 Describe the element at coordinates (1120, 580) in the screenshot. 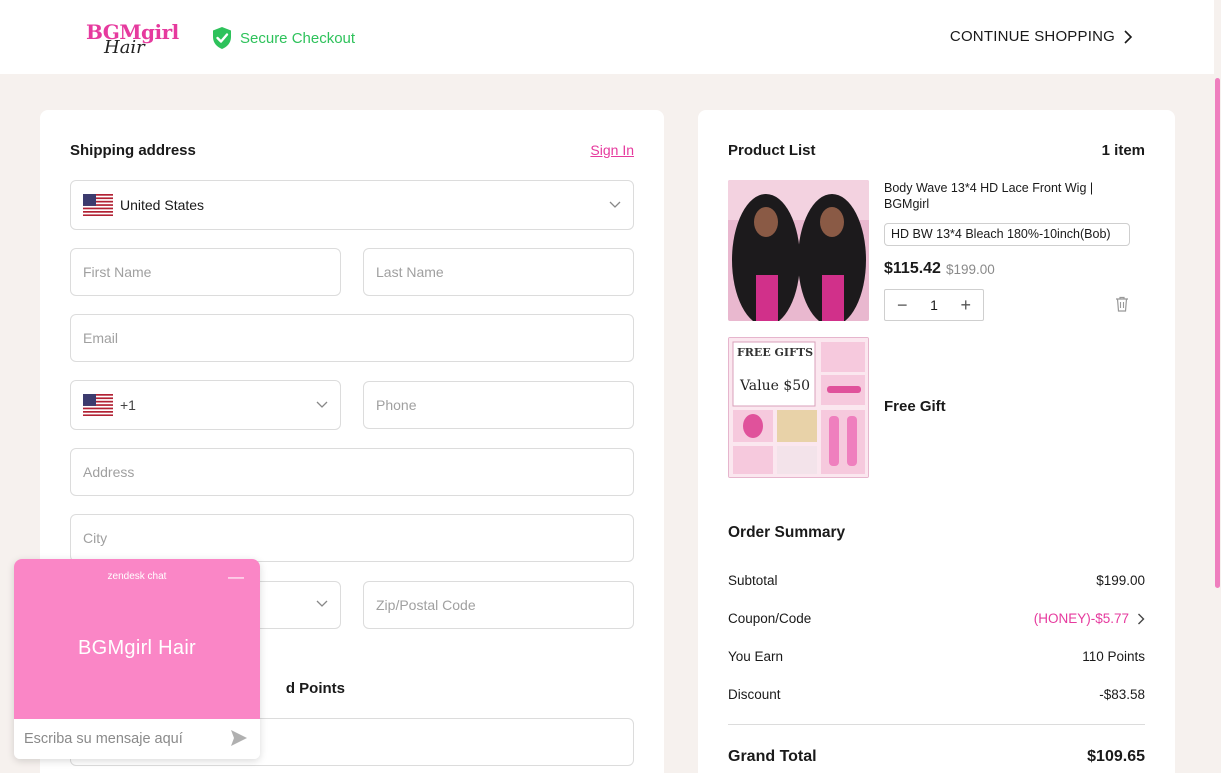

I see `summary-value: $199.00` at that location.